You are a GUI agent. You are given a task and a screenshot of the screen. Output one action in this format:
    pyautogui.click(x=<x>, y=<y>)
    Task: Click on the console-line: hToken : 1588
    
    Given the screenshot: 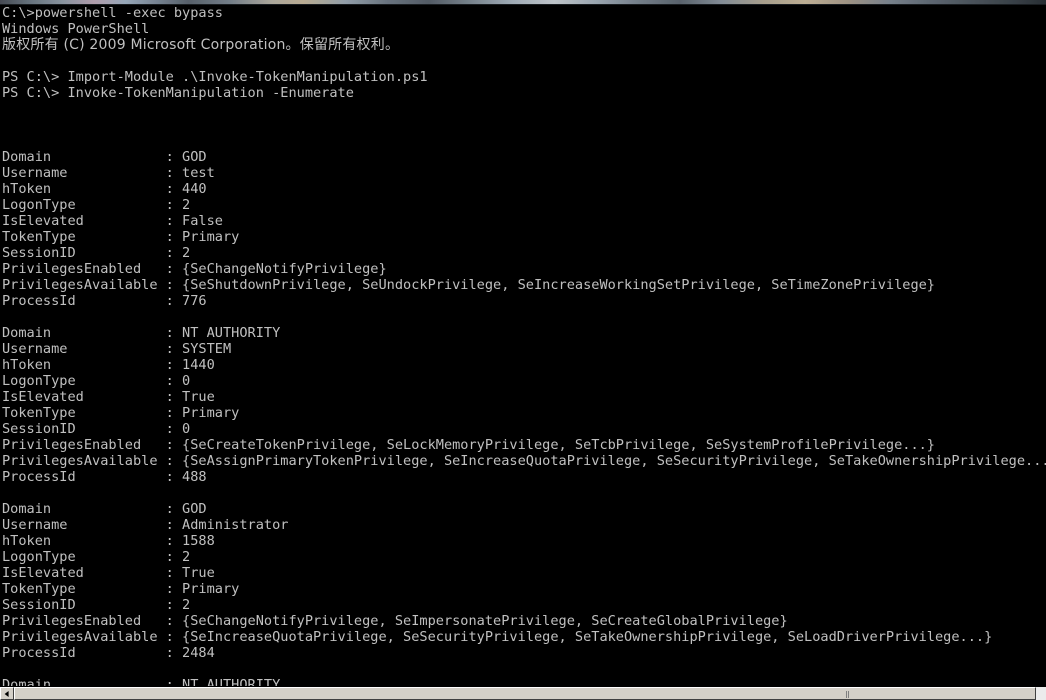 What is the action you would take?
    pyautogui.click(x=108, y=541)
    